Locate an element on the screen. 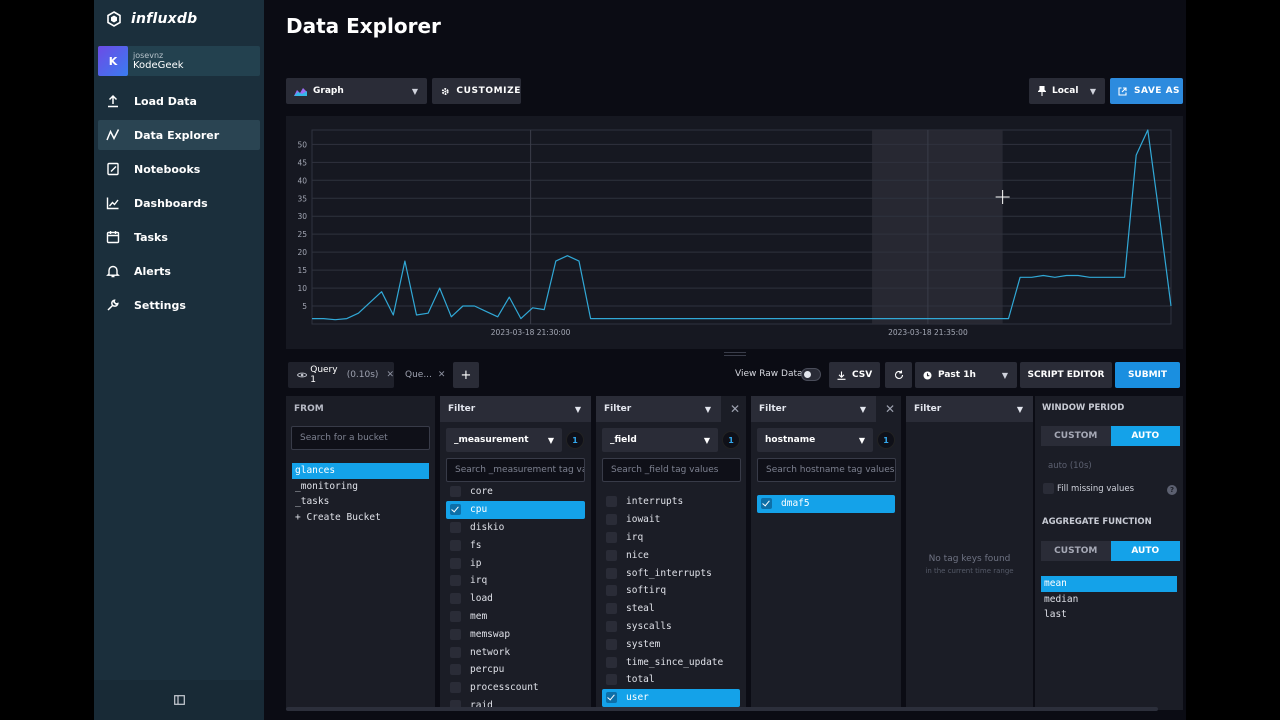  brand: influxdb is located at coordinates (151, 19).